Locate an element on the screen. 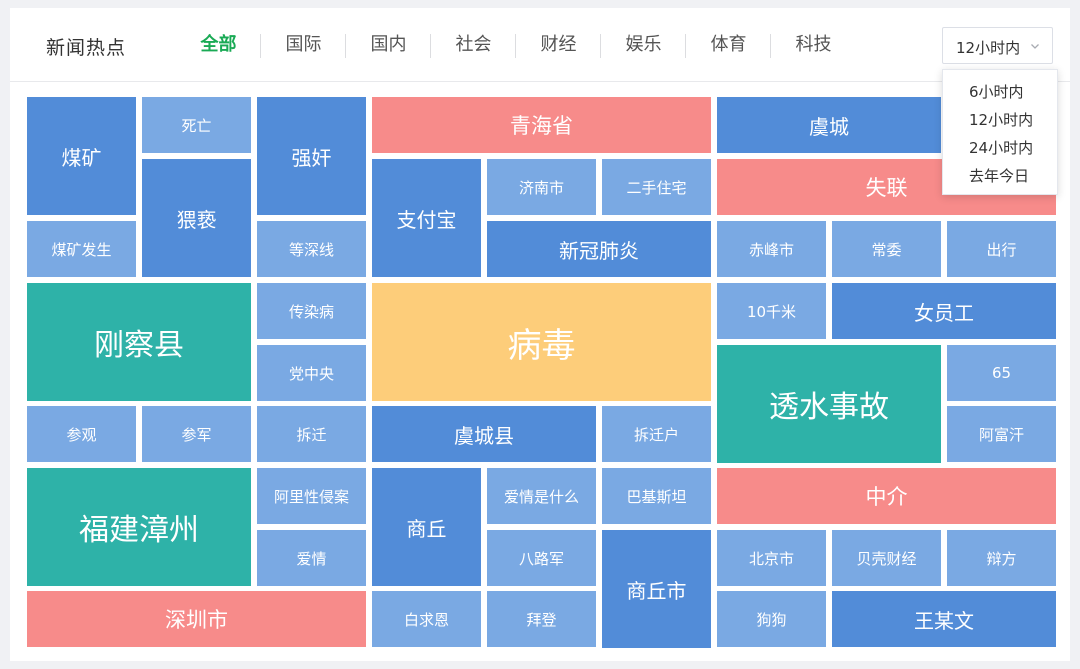  treemap-cell-label: 65 is located at coordinates (1001, 373).